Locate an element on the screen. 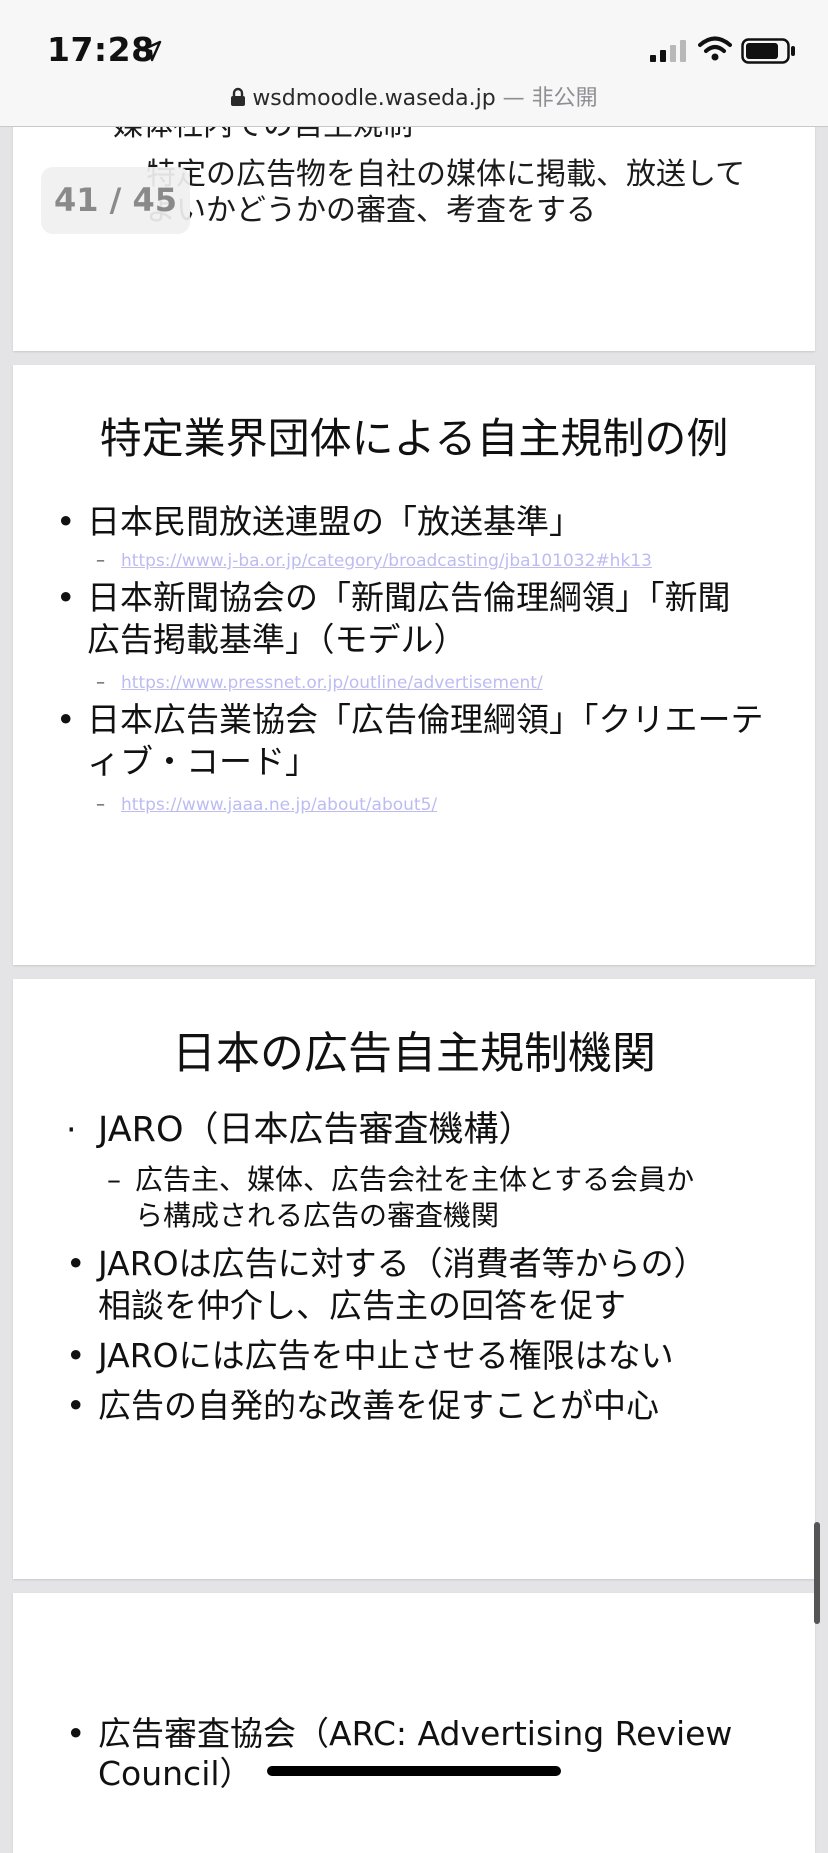  bullet-text: 広告審査協会（ARC: Advertising Review is located at coordinates (415, 1733).